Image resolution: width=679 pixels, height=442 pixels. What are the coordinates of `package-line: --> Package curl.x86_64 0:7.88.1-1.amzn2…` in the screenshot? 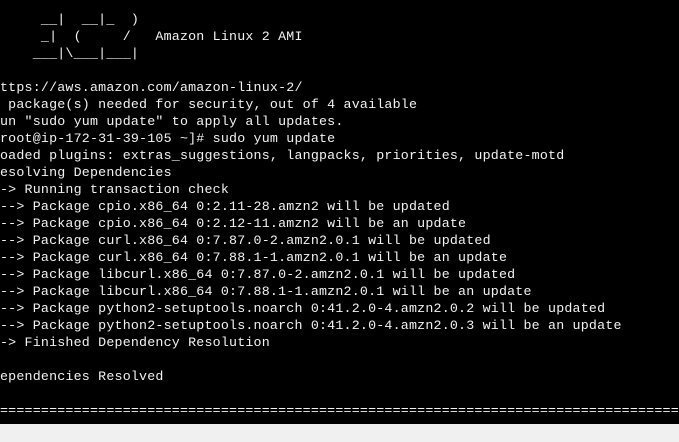 It's located at (254, 257).